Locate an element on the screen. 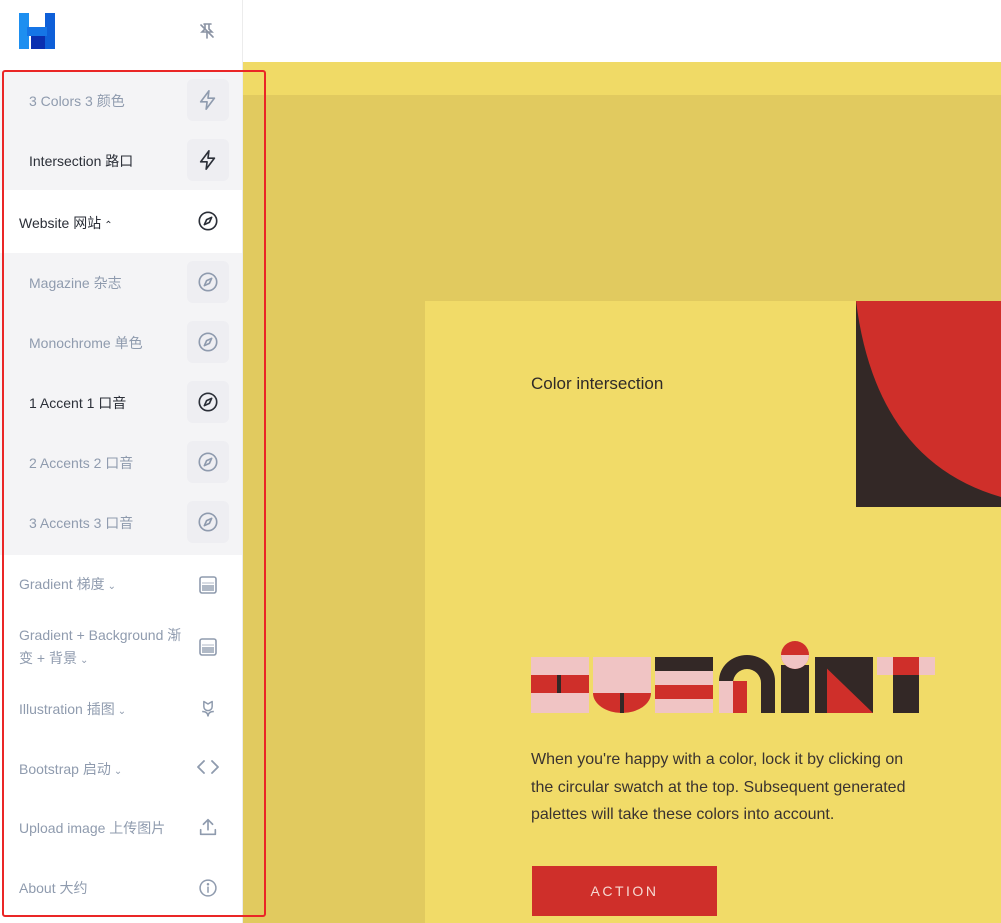  sidebar-item-label: Gradient 梯度 ⌄ is located at coordinates (67, 585).